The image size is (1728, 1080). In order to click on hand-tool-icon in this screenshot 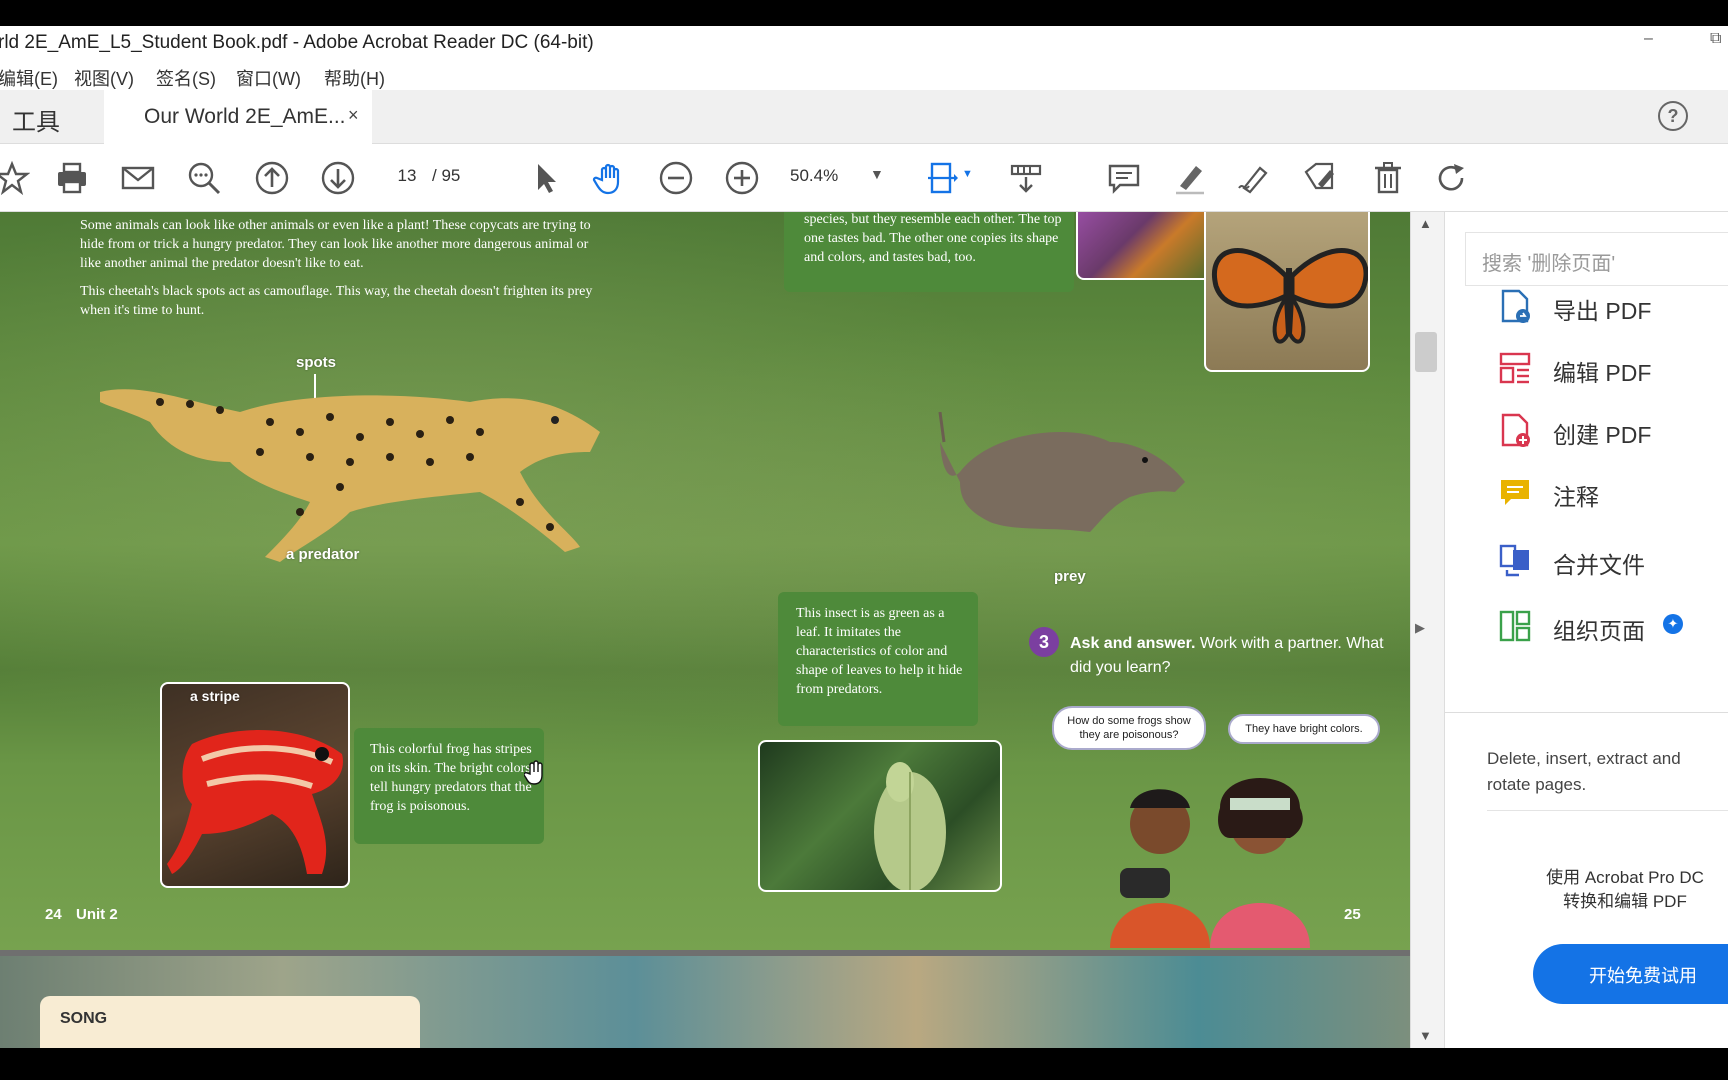, I will do `click(610, 178)`.